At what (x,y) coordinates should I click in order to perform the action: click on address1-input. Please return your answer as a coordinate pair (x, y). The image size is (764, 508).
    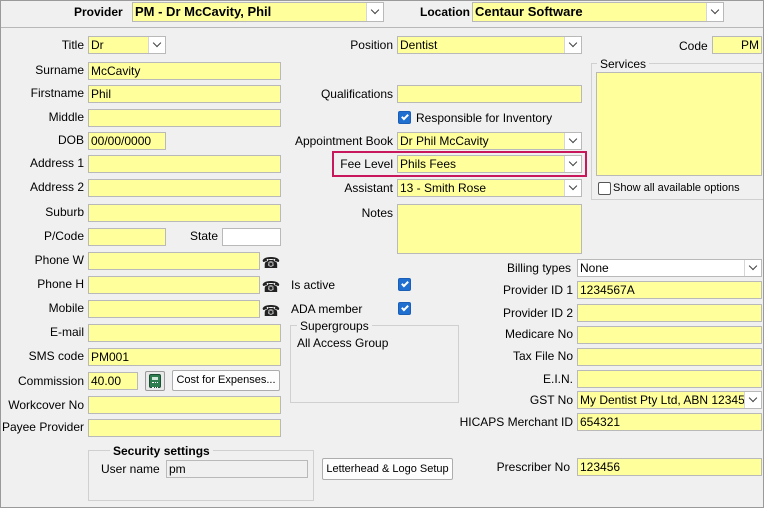
    Looking at the image, I should click on (184, 164).